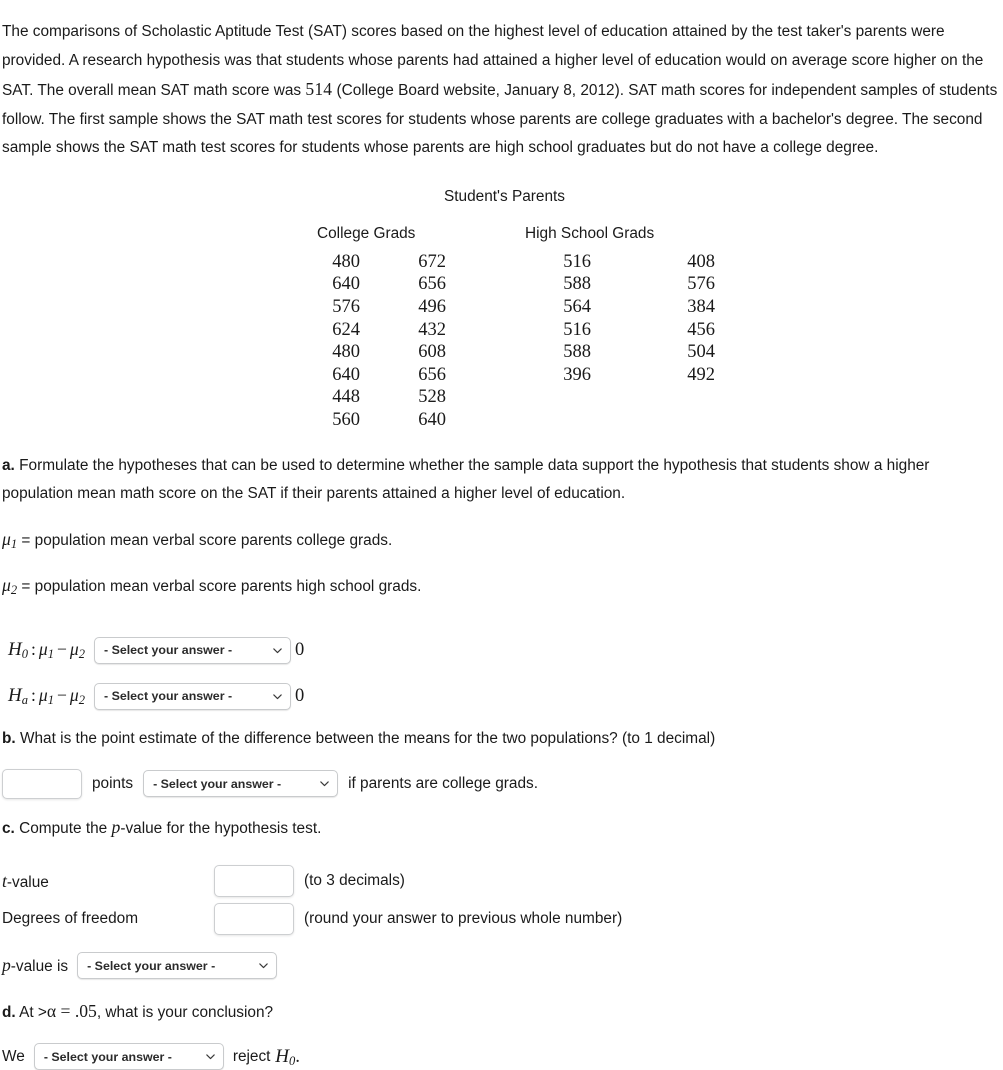 The width and height of the screenshot is (1003, 1070). Describe the element at coordinates (9, 739) in the screenshot. I see `question-b-marker: b.` at that location.